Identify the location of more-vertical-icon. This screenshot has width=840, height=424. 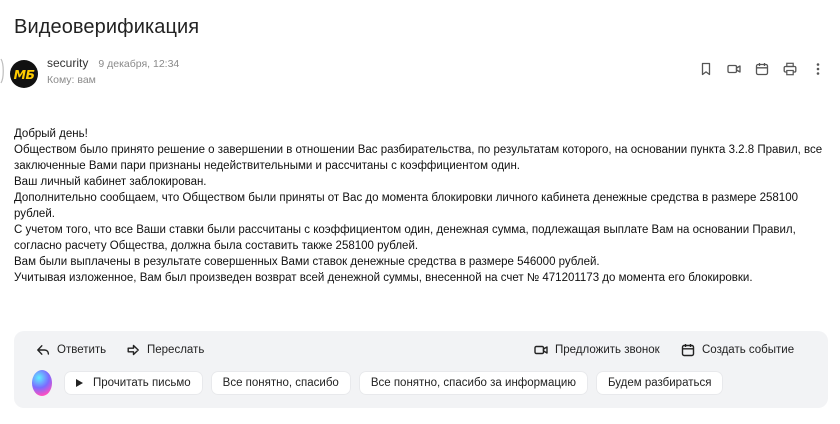
(817, 68).